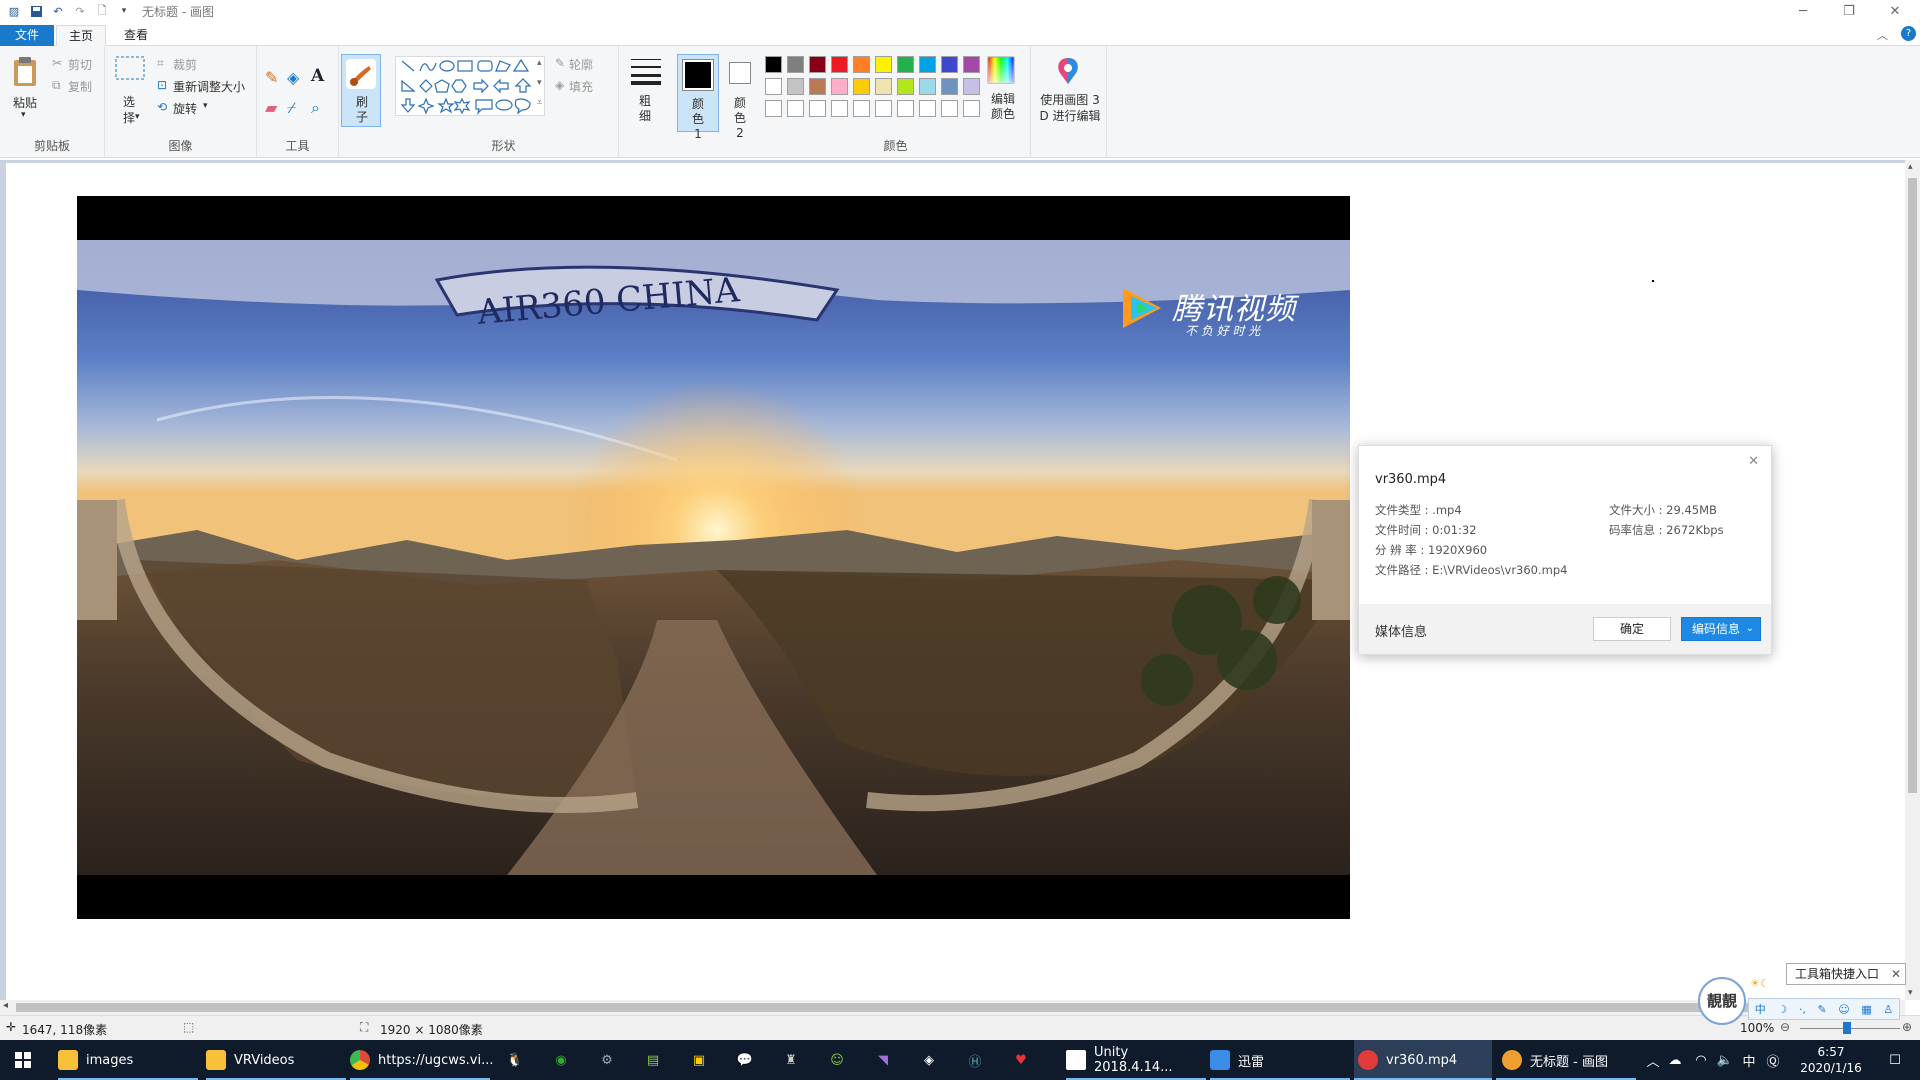 The image size is (1920, 1080). What do you see at coordinates (1896, 974) in the screenshot?
I see `toolbox-close-icon: ✕` at bounding box center [1896, 974].